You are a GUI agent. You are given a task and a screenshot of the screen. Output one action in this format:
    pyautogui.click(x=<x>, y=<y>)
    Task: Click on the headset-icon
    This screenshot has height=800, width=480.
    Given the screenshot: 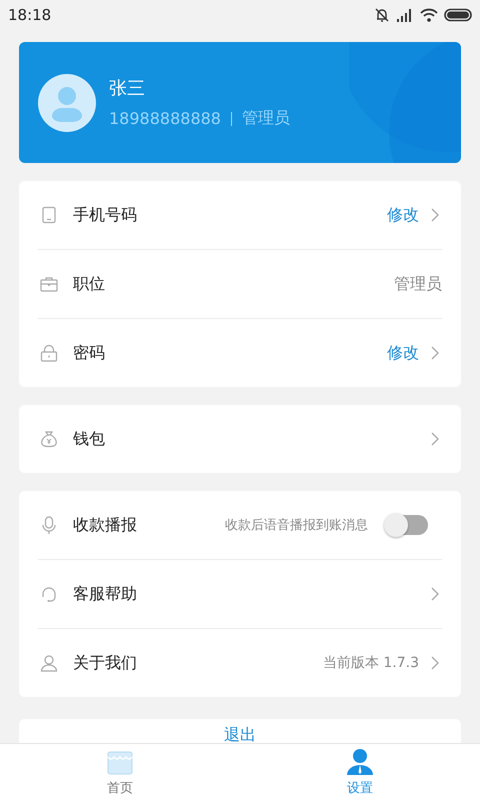 What is the action you would take?
    pyautogui.click(x=49, y=594)
    